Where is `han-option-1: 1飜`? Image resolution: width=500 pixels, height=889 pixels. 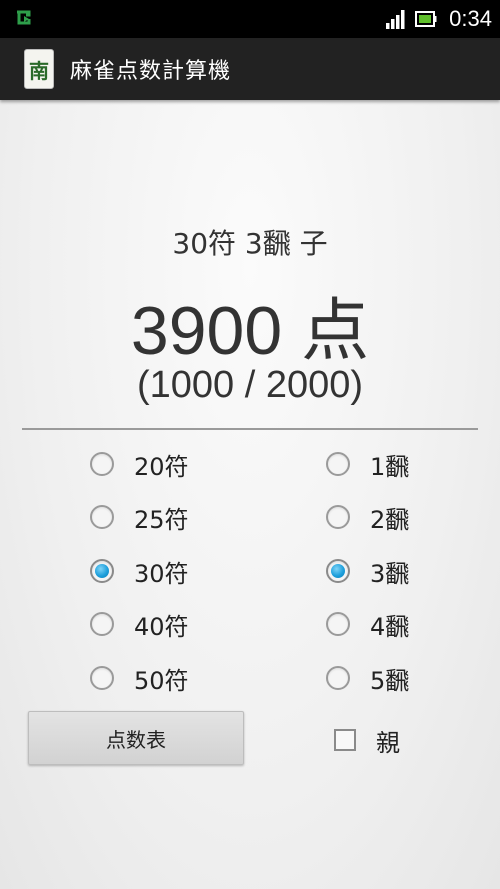 han-option-1: 1飜 is located at coordinates (367, 464).